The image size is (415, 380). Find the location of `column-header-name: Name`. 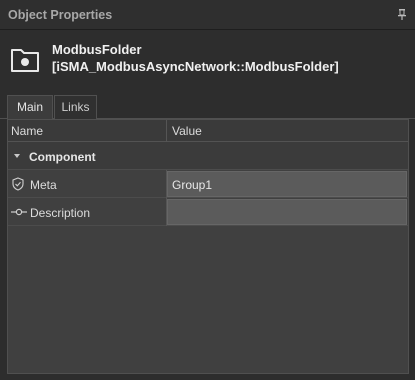

column-header-name: Name is located at coordinates (27, 131).